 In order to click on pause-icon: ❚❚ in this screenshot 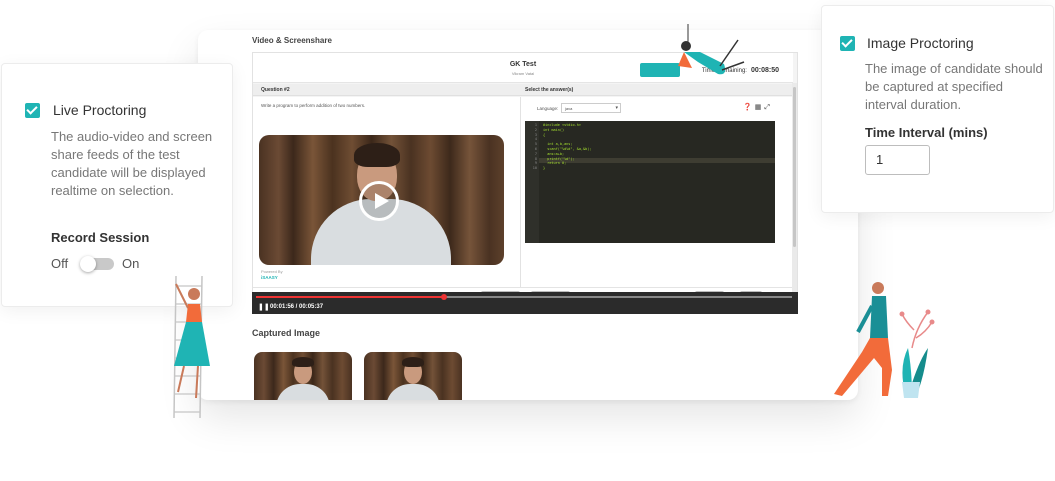, I will do `click(264, 307)`.